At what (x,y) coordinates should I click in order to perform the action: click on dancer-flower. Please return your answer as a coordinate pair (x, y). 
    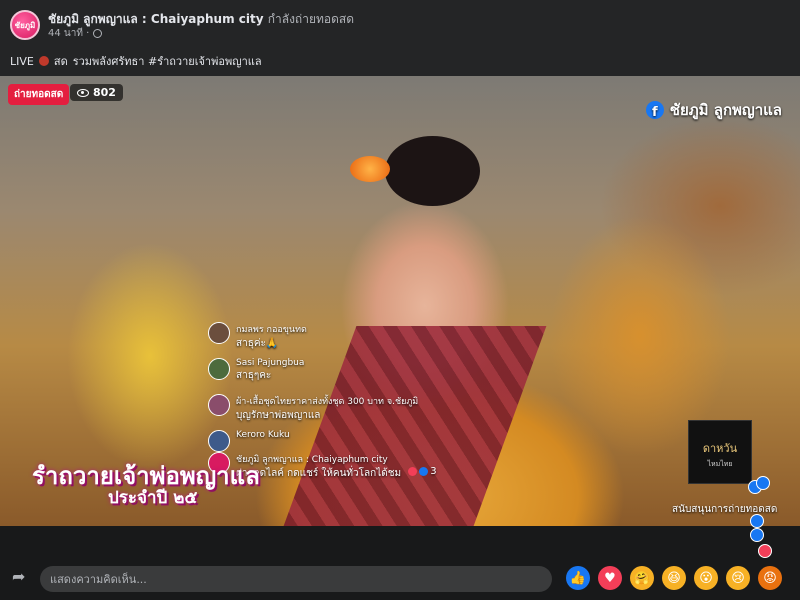
    Looking at the image, I should click on (370, 169).